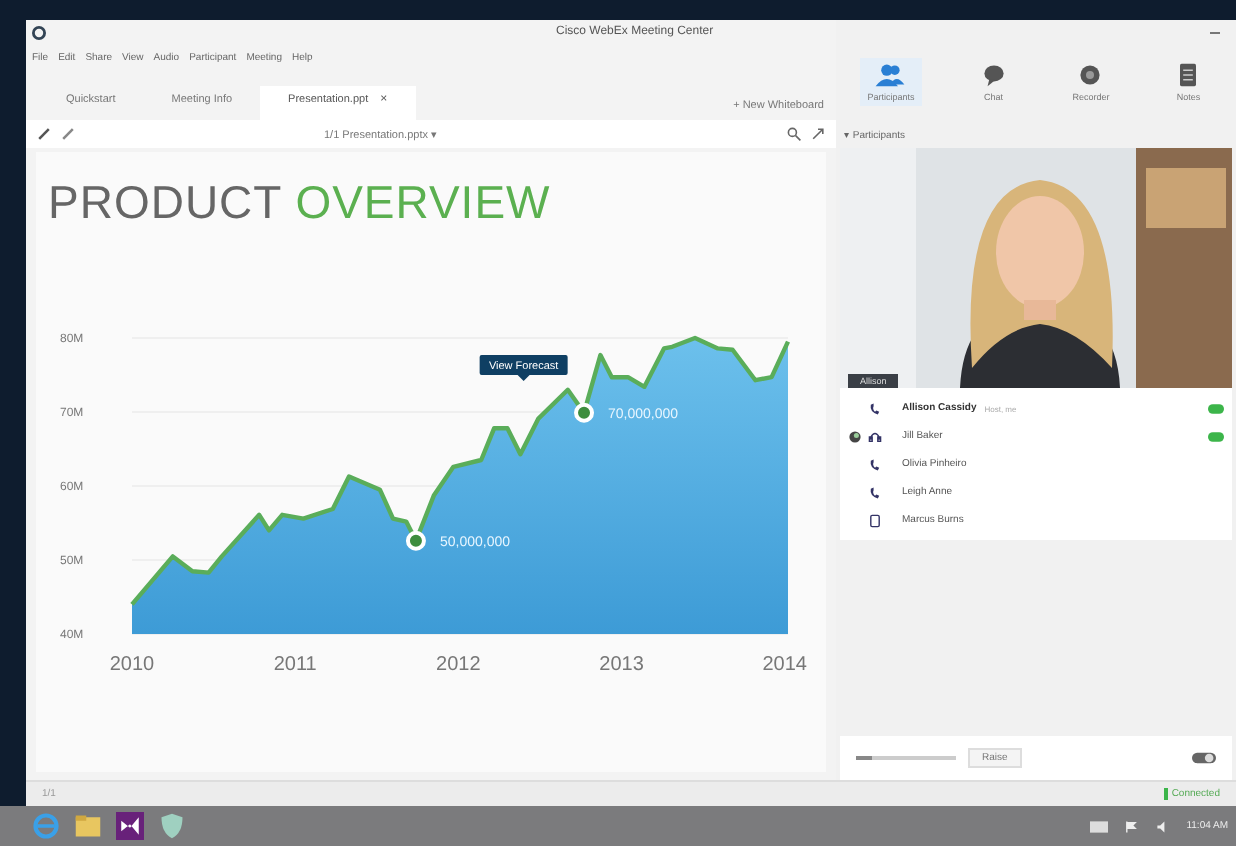 The height and width of the screenshot is (846, 1236). I want to click on folder-icon, so click(88, 826).